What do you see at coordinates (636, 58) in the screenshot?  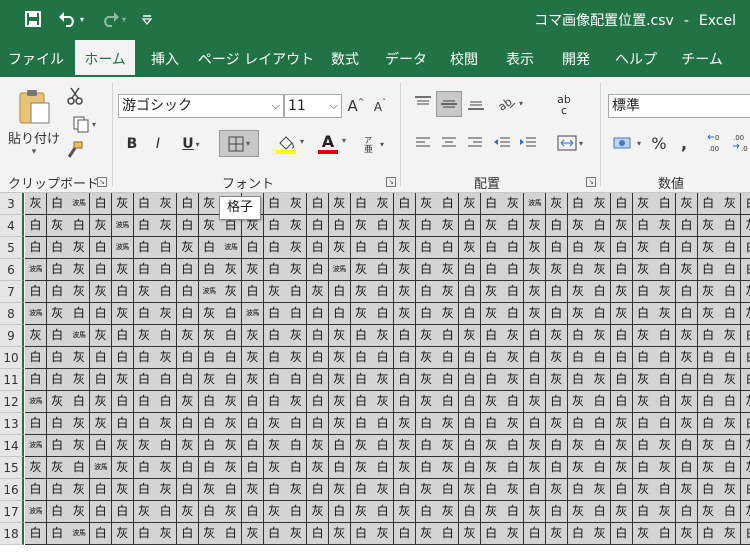 I see `tab-help: ヘルプ` at bounding box center [636, 58].